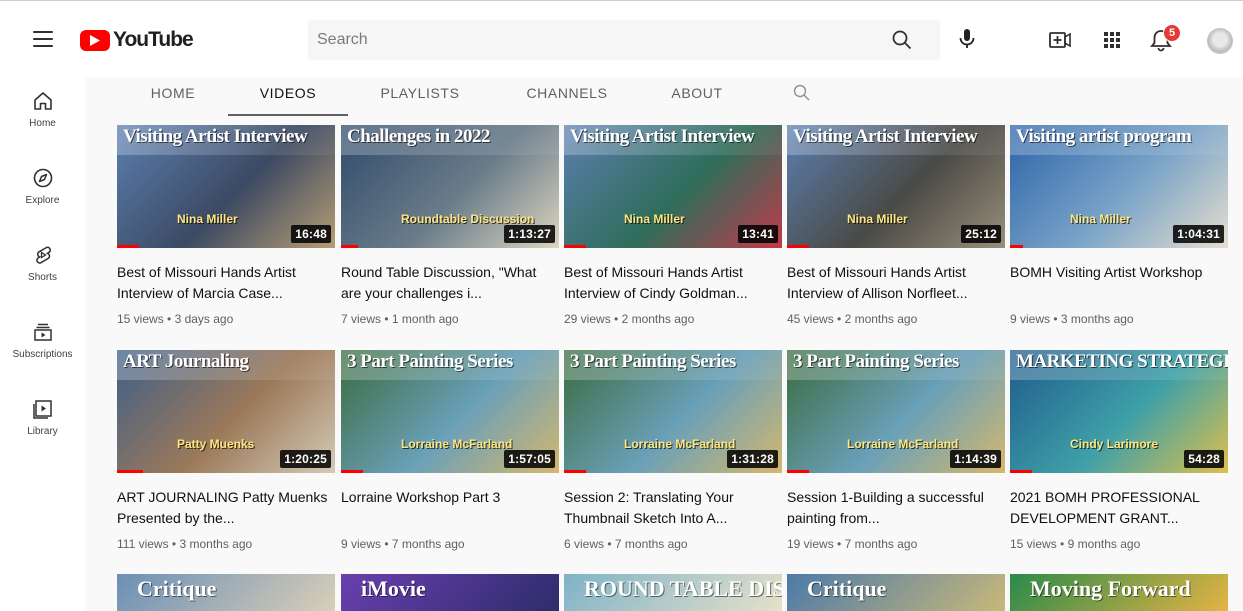 This screenshot has height=611, width=1243. I want to click on video-title: Lorraine Workshop Part 3, so click(450, 508).